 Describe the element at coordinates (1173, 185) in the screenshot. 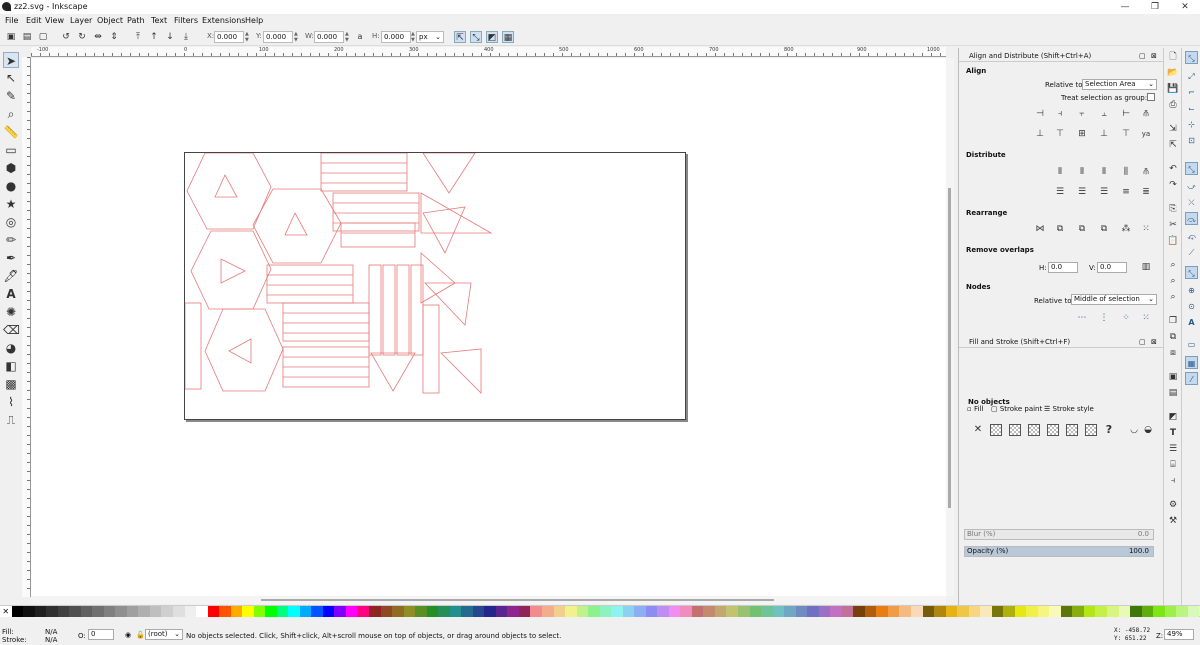

I see `redo-icon: ↷` at that location.